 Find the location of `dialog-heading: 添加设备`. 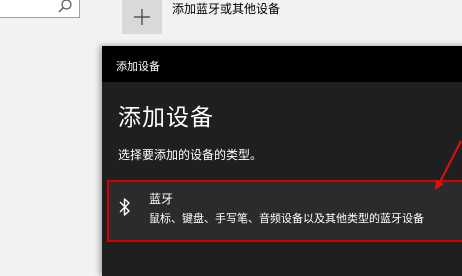

dialog-heading: 添加设备 is located at coordinates (166, 118).